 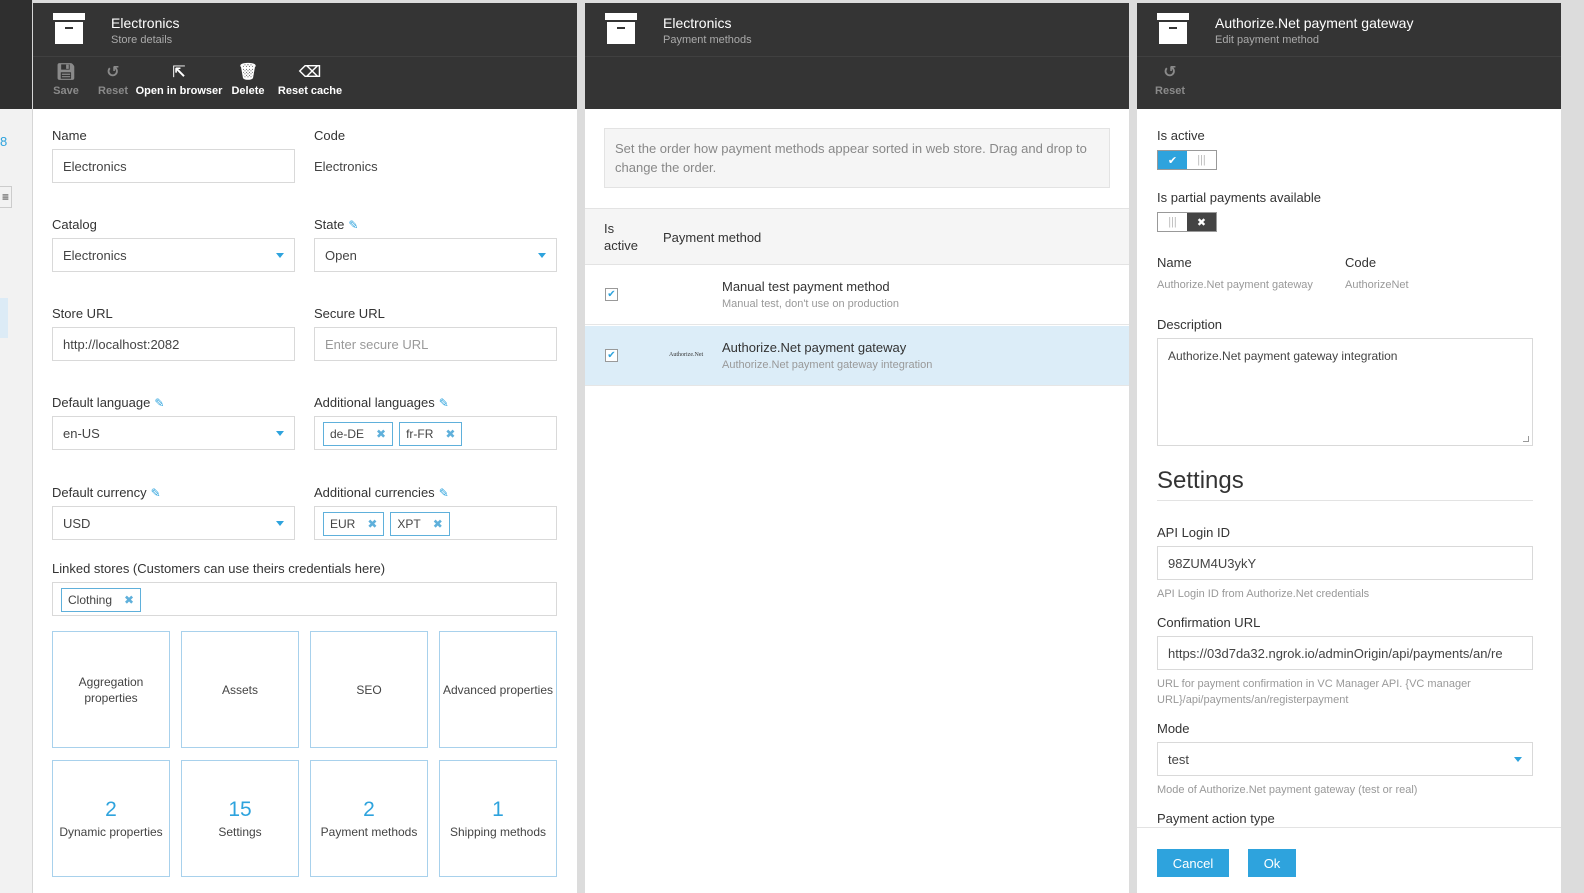 What do you see at coordinates (16, 54) in the screenshot?
I see `left-strip-header` at bounding box center [16, 54].